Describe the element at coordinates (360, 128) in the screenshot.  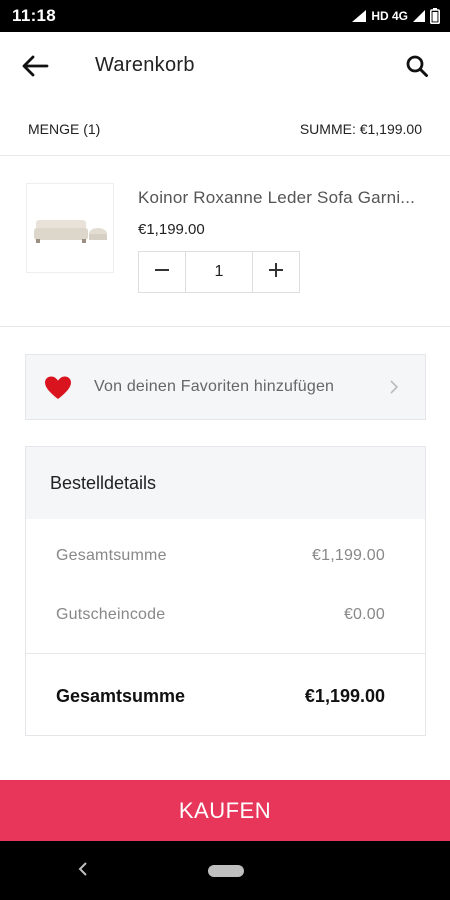
I see `total-label: SUMME: €1,199.00` at that location.